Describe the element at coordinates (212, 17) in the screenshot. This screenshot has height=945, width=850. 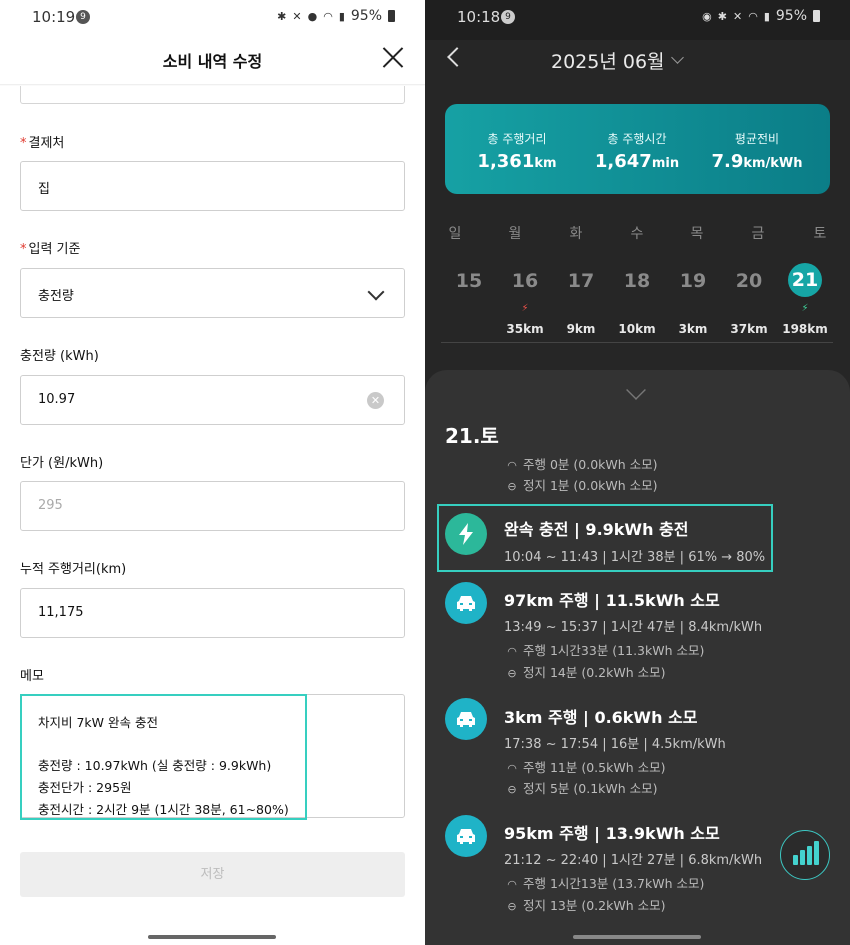
I see `status-bar: 10:19 9 ✱ ✕ ● ◠ ▮ 95%` at that location.